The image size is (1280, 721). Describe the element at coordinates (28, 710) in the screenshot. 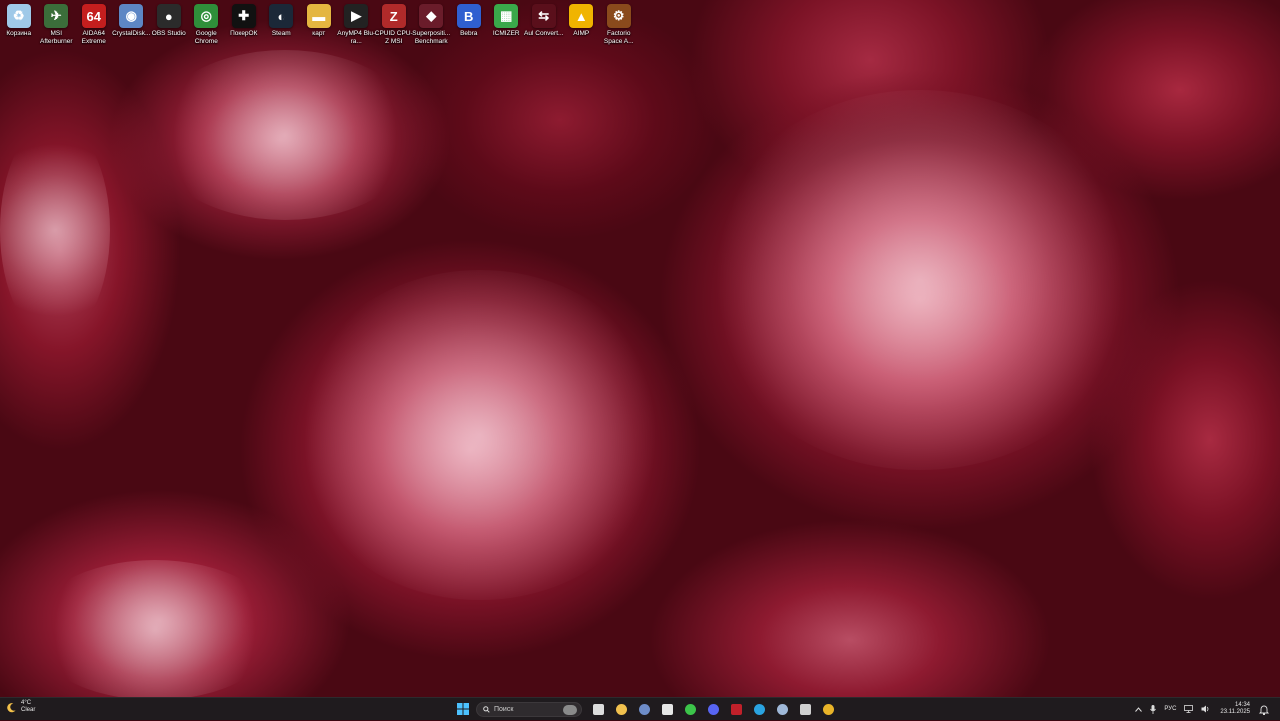

I see `weather-condition: Clear` at that location.